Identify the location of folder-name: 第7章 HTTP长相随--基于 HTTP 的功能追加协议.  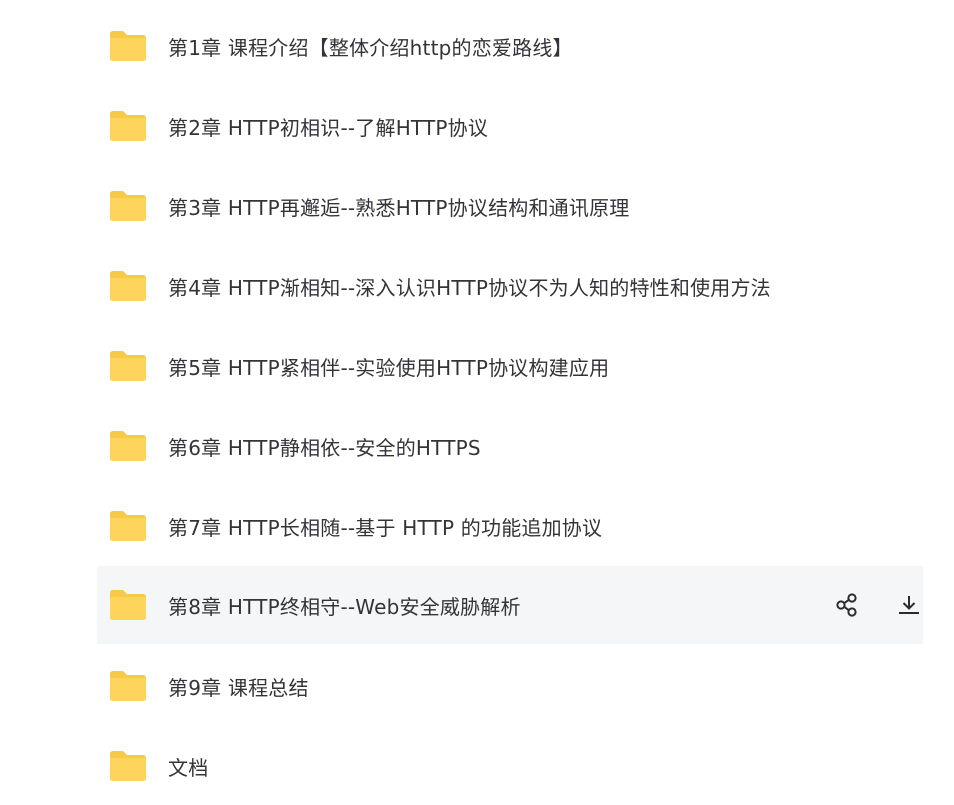
(385, 527).